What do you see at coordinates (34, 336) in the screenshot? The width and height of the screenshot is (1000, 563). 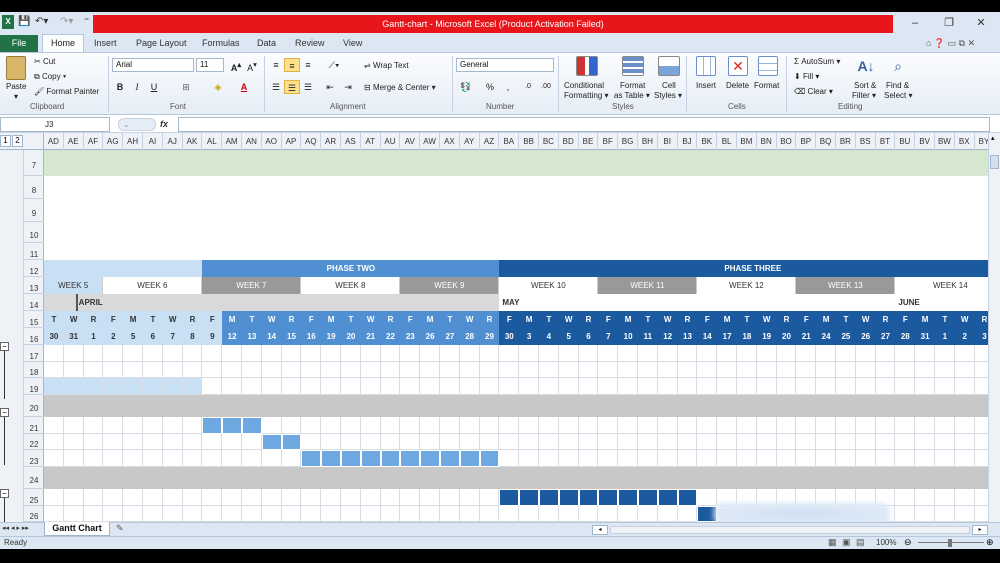 I see `row-header: 16` at bounding box center [34, 336].